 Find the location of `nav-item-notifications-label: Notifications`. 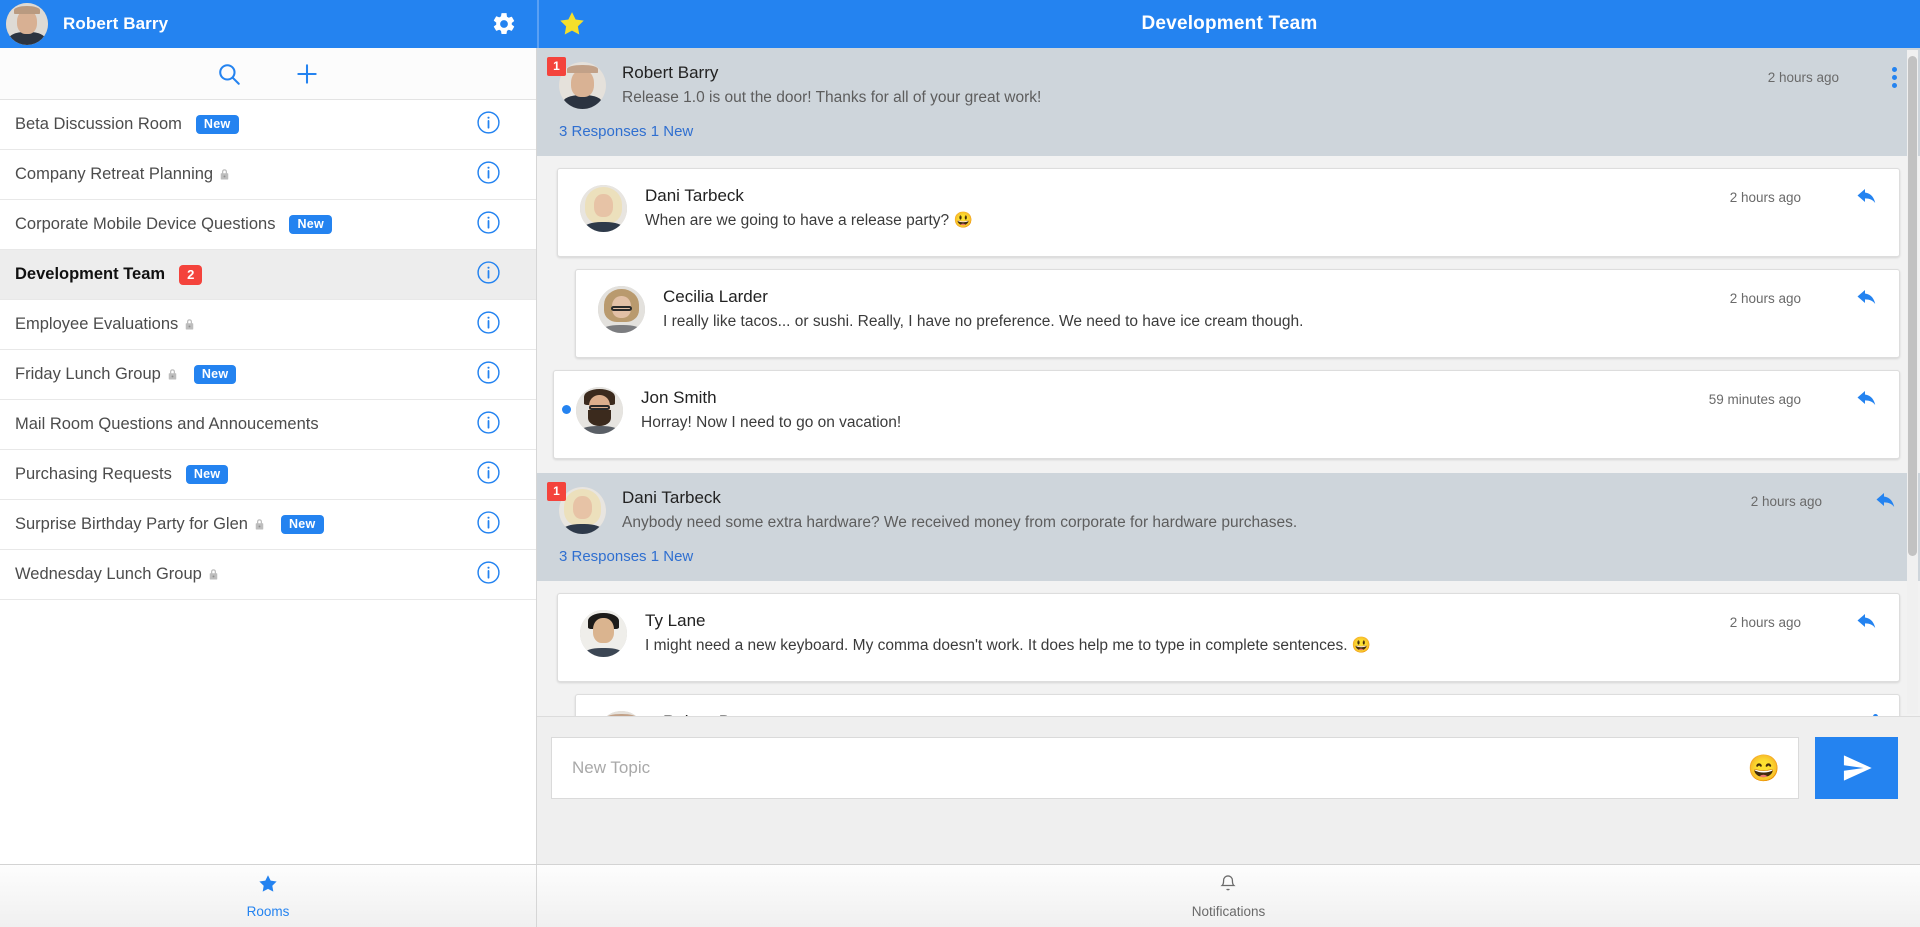

nav-item-notifications-label: Notifications is located at coordinates (1228, 911).